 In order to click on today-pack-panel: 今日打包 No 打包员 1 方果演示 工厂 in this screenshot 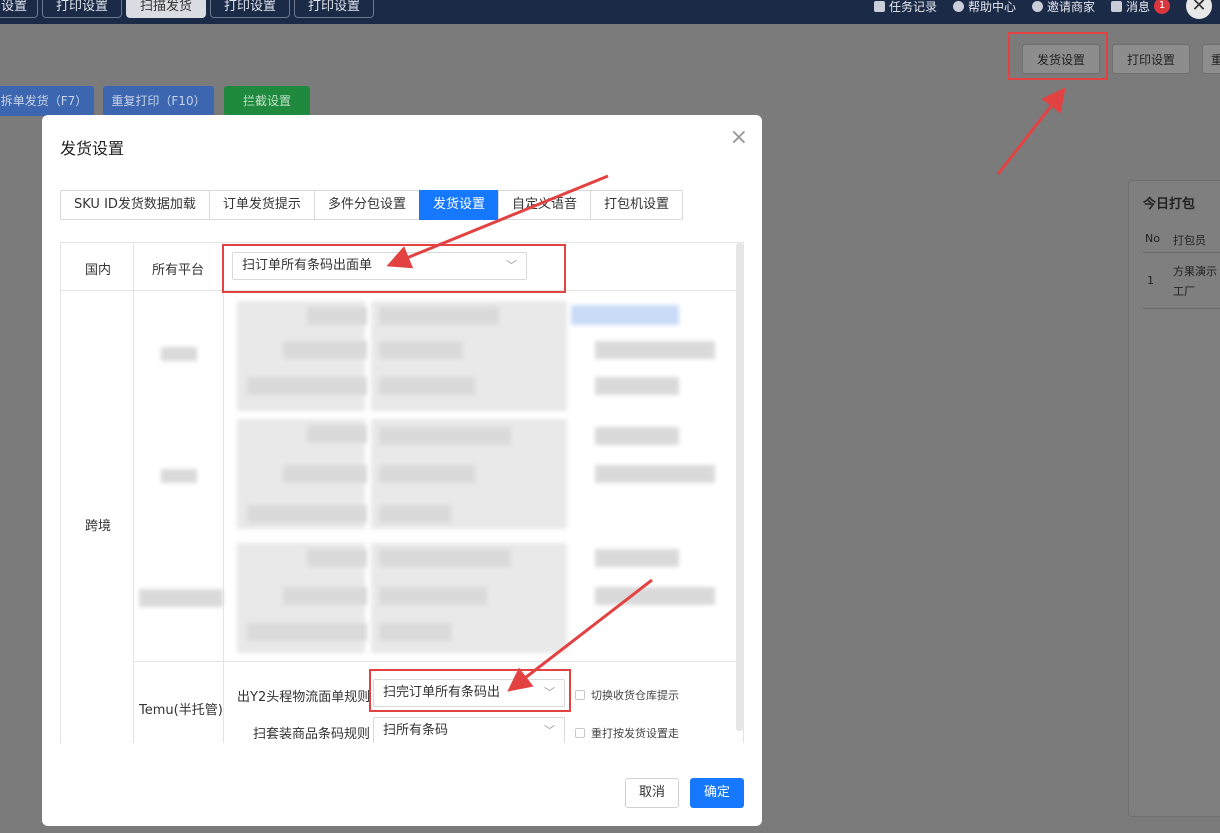, I will do `click(1174, 498)`.